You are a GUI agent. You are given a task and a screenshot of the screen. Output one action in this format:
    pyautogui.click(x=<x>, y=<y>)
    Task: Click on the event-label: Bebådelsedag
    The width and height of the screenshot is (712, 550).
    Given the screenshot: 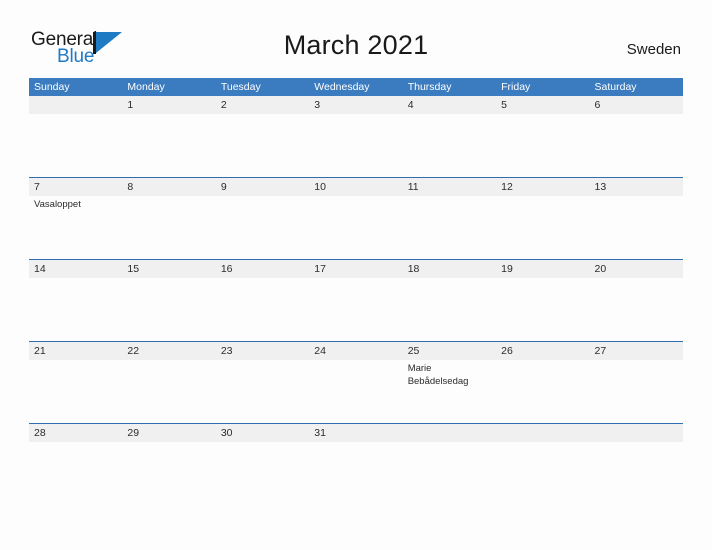 What is the action you would take?
    pyautogui.click(x=438, y=381)
    